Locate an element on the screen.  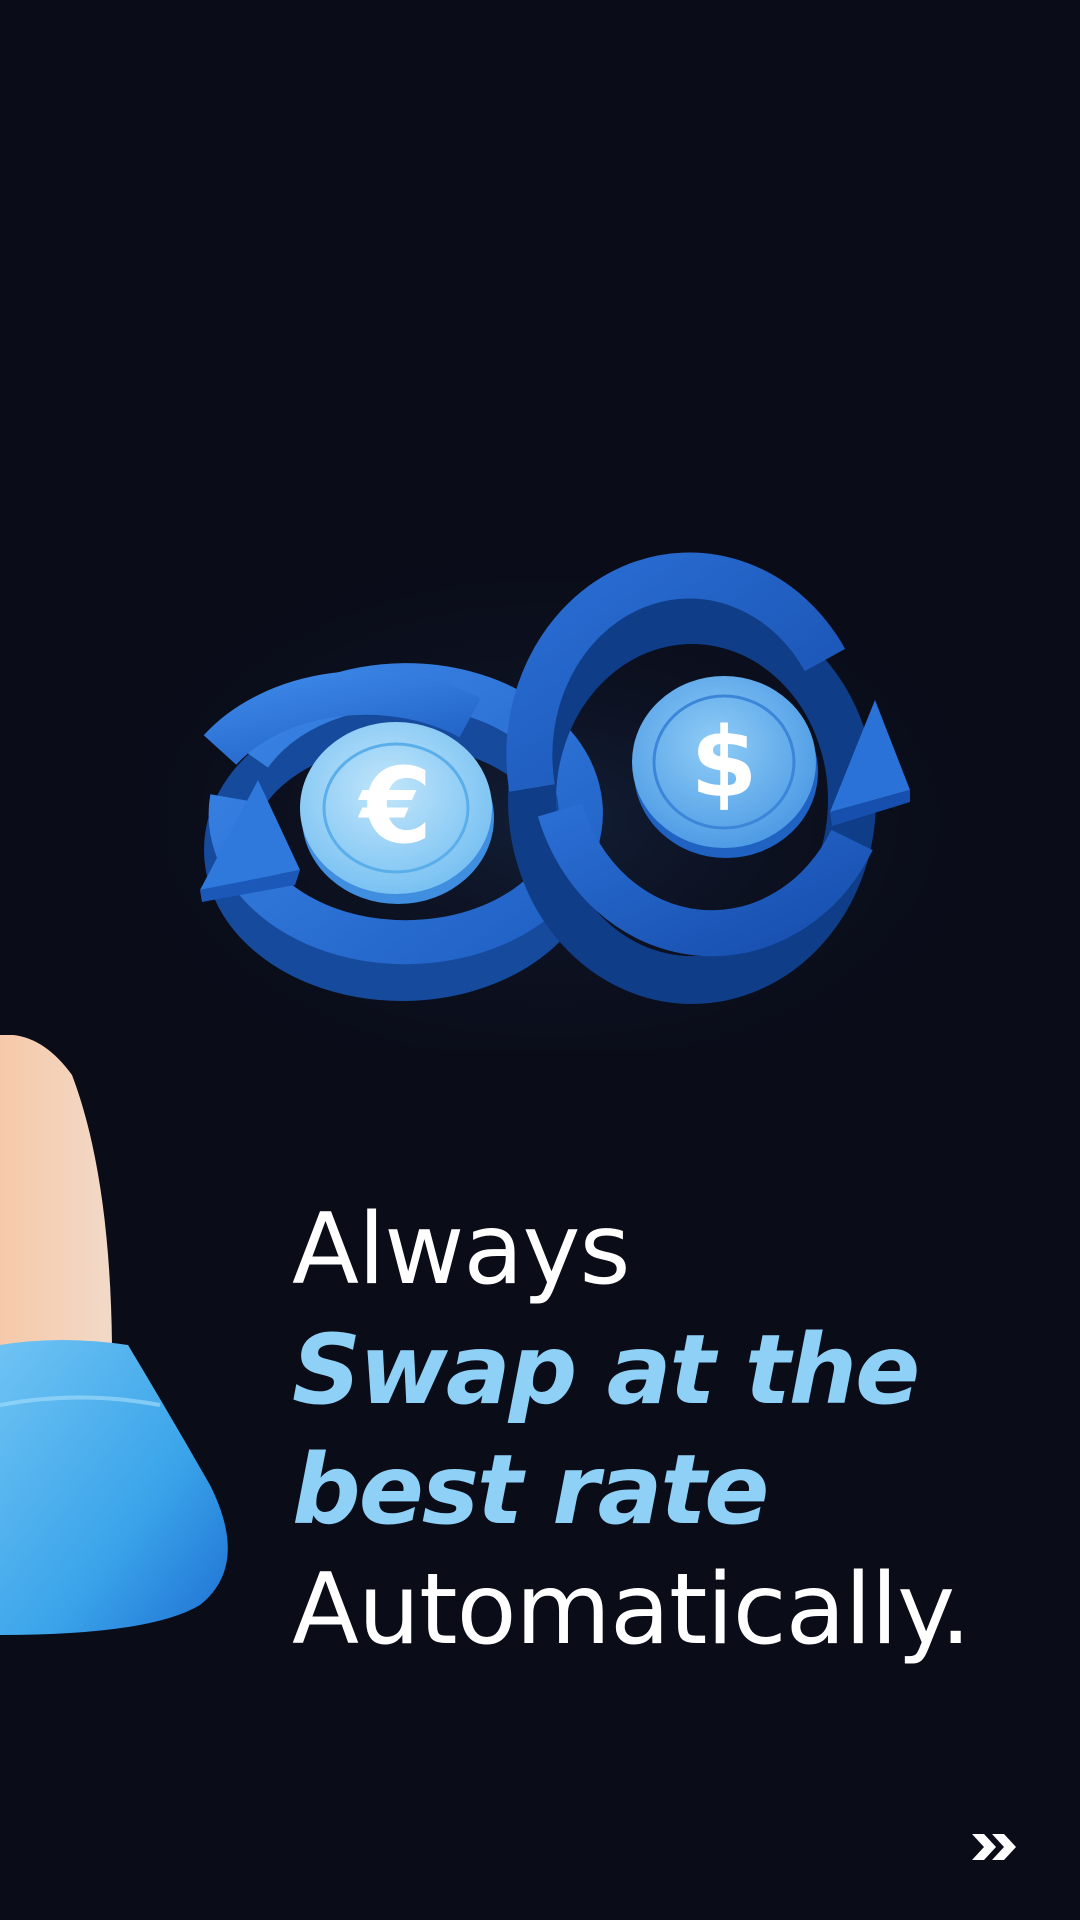
headline-line-swap: Swap at the is located at coordinates (606, 1370).